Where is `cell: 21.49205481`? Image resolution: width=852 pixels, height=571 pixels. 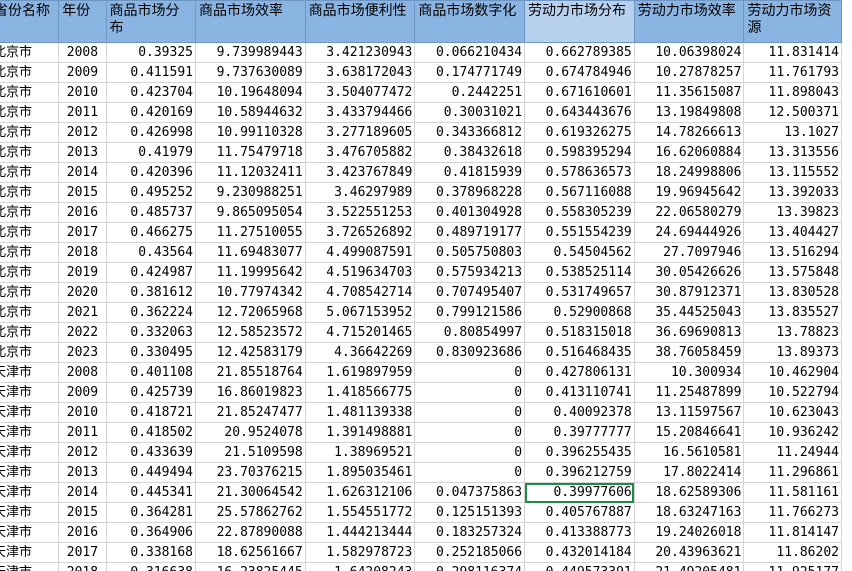 cell: 21.49205481 is located at coordinates (689, 566).